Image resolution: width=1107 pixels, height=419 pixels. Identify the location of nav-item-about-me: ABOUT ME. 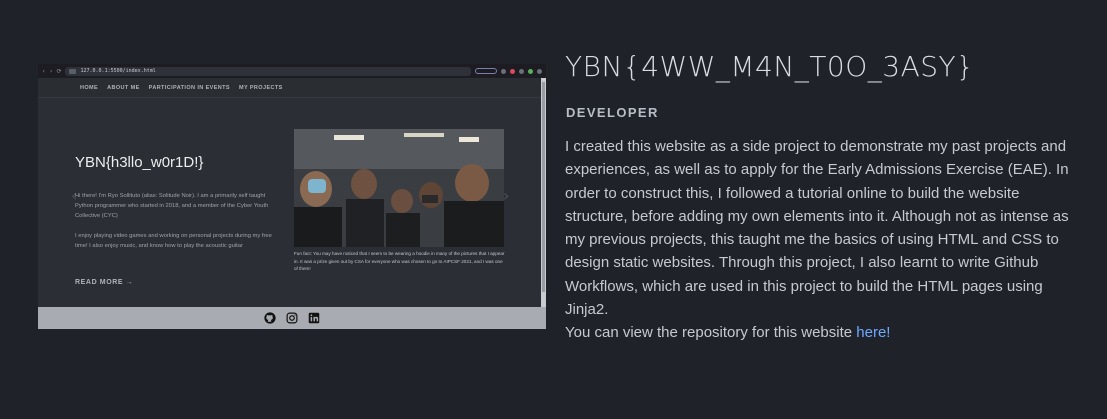
(123, 87).